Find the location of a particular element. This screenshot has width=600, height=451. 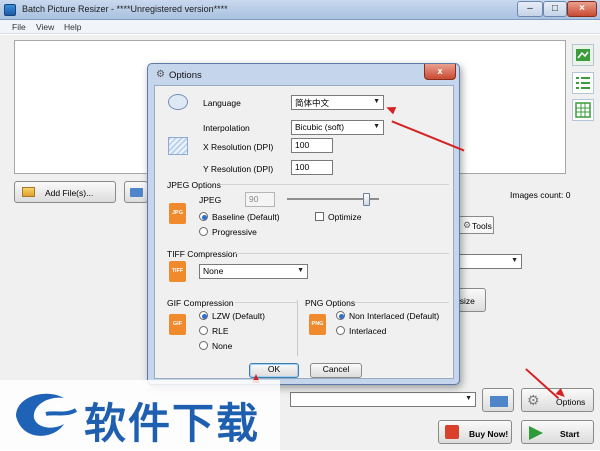

dragon-logo-icon is located at coordinates (47, 414).